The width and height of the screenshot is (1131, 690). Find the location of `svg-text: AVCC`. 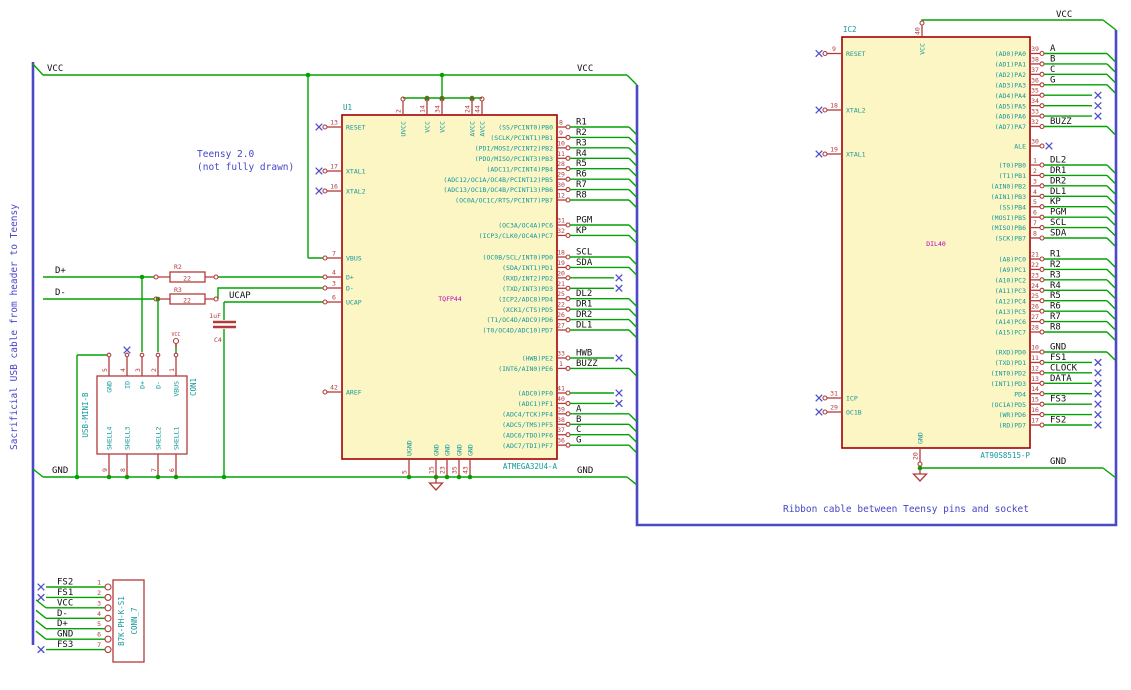

svg-text: AVCC is located at coordinates (473, 129).